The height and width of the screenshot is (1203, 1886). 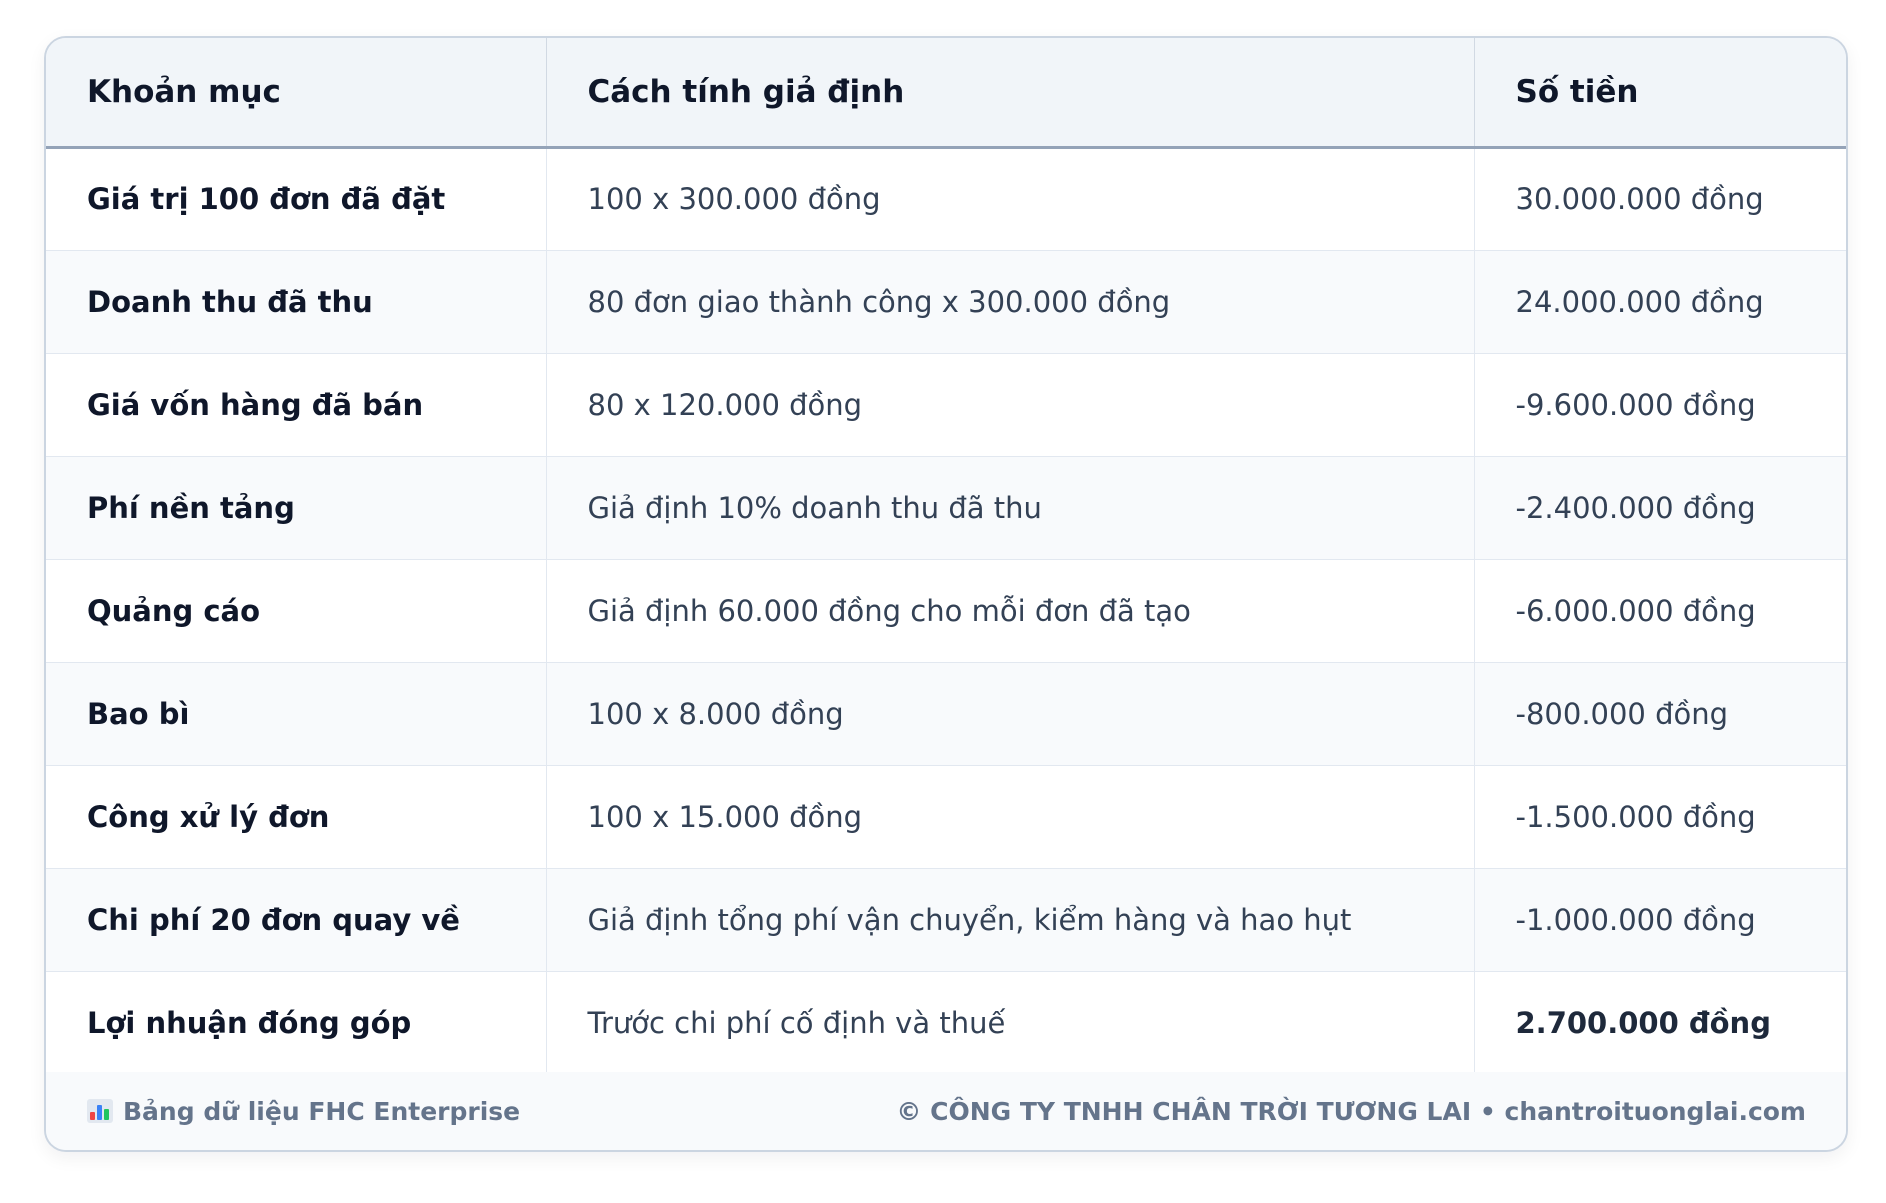 I want to click on row-amount: -800.000 đồng, so click(x=1660, y=714).